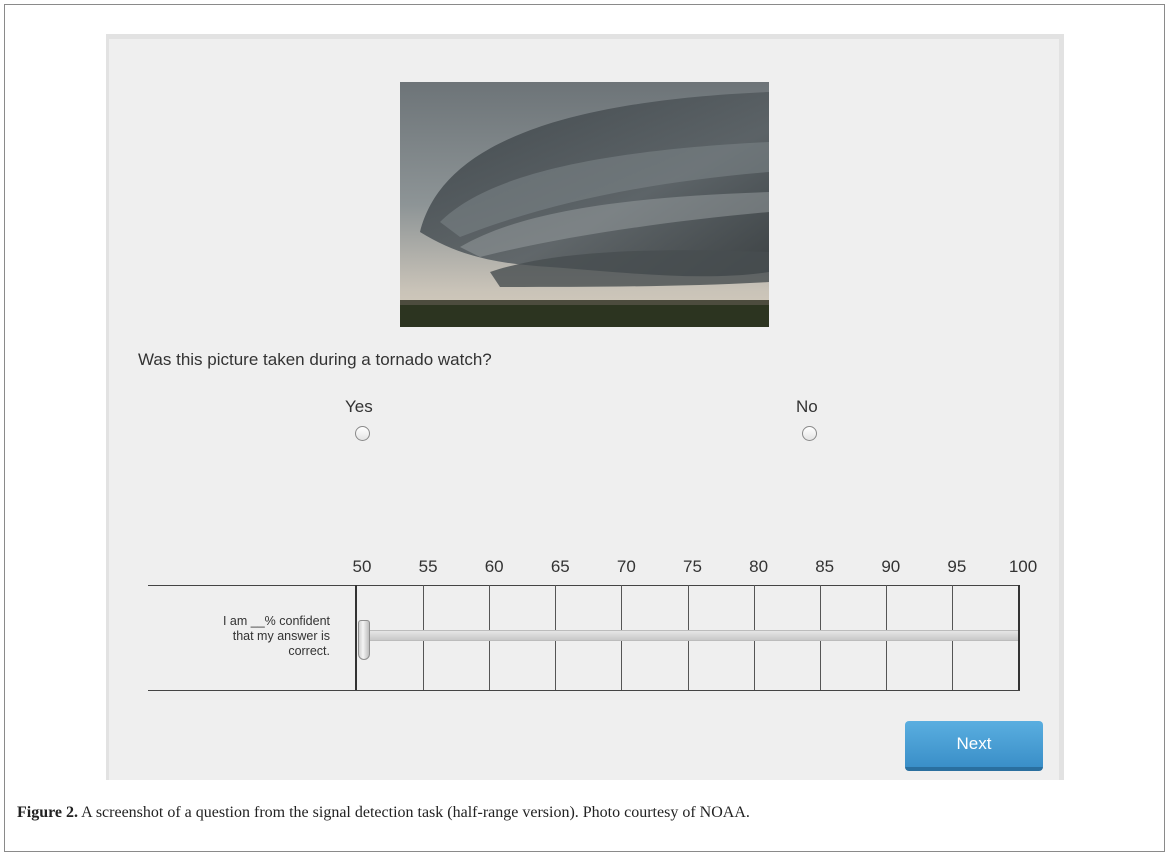 This screenshot has height=856, width=1170. I want to click on option-no-radio, so click(809, 433).